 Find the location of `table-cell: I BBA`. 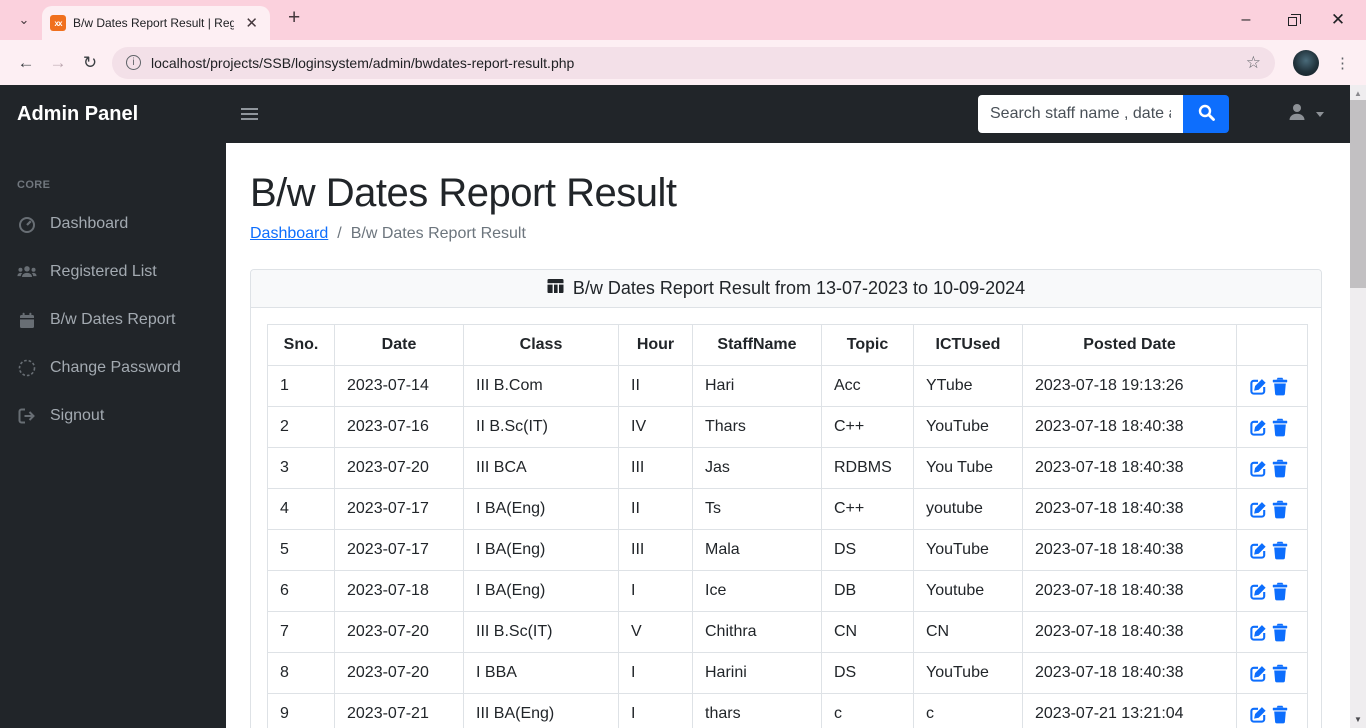

table-cell: I BBA is located at coordinates (541, 673).